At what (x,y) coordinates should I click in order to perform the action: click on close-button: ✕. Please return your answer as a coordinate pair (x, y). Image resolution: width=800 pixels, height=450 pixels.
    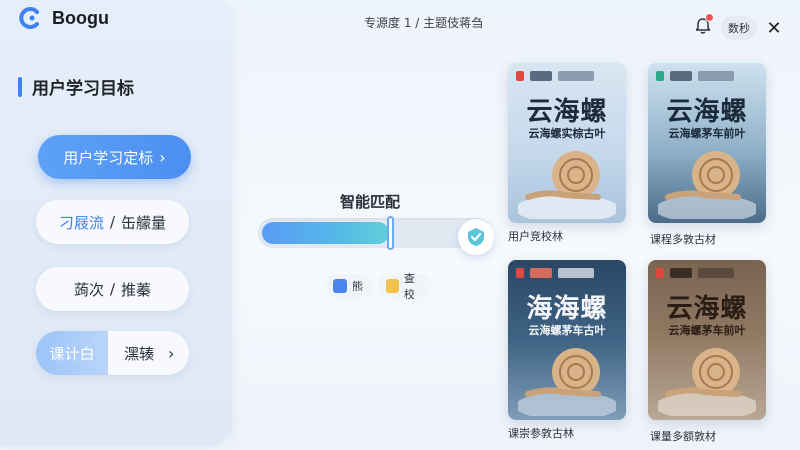
    Looking at the image, I should click on (774, 28).